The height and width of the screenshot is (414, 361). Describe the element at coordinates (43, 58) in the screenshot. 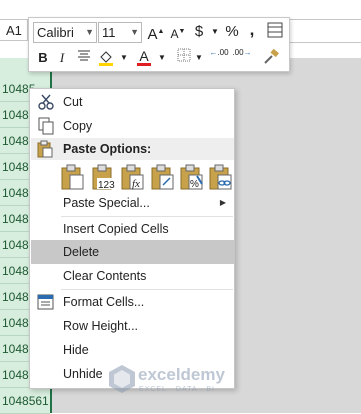

I see `bold-button: B` at that location.